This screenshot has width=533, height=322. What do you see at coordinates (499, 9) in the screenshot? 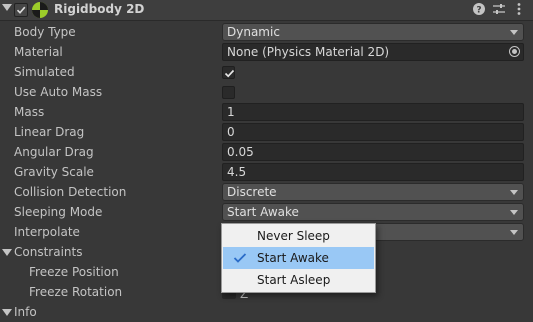
I see `presets-icon` at bounding box center [499, 9].